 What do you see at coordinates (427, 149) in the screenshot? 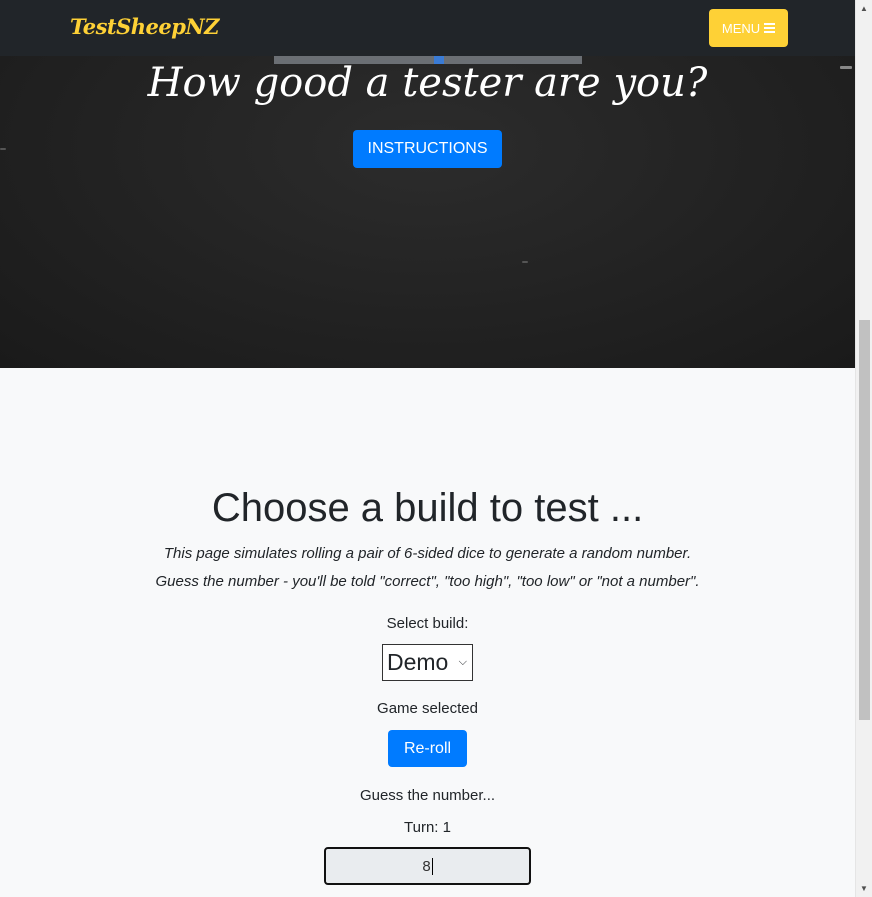
I see `instructions-button: INSTRUCTIONS` at bounding box center [427, 149].